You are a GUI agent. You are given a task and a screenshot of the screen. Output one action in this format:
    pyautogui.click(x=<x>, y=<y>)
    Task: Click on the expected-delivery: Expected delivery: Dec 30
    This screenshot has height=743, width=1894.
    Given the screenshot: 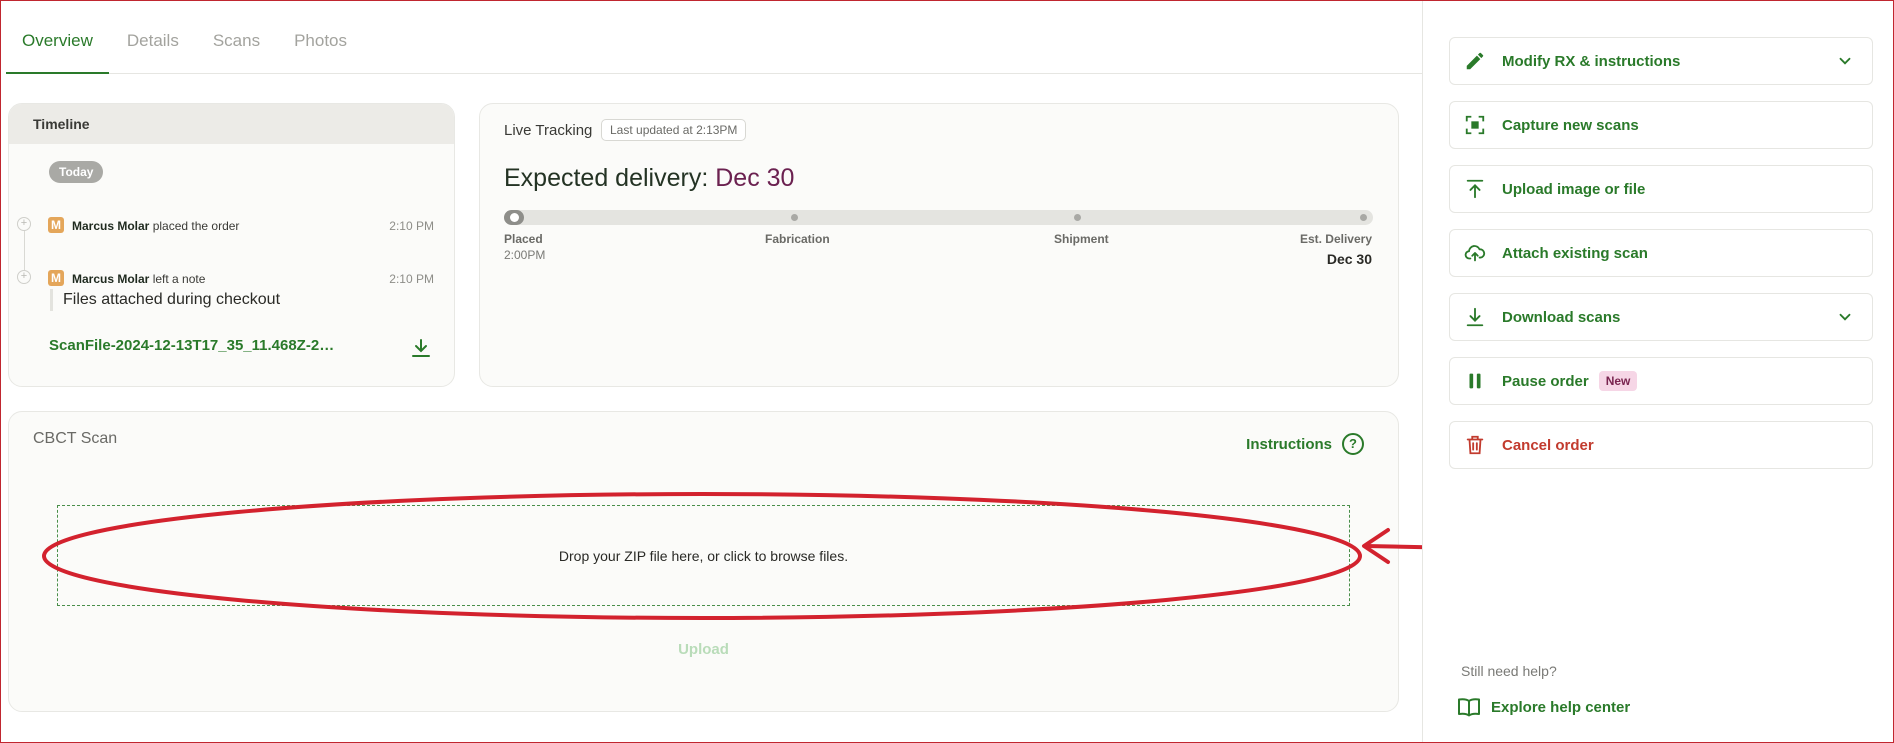 What is the action you would take?
    pyautogui.click(x=649, y=178)
    